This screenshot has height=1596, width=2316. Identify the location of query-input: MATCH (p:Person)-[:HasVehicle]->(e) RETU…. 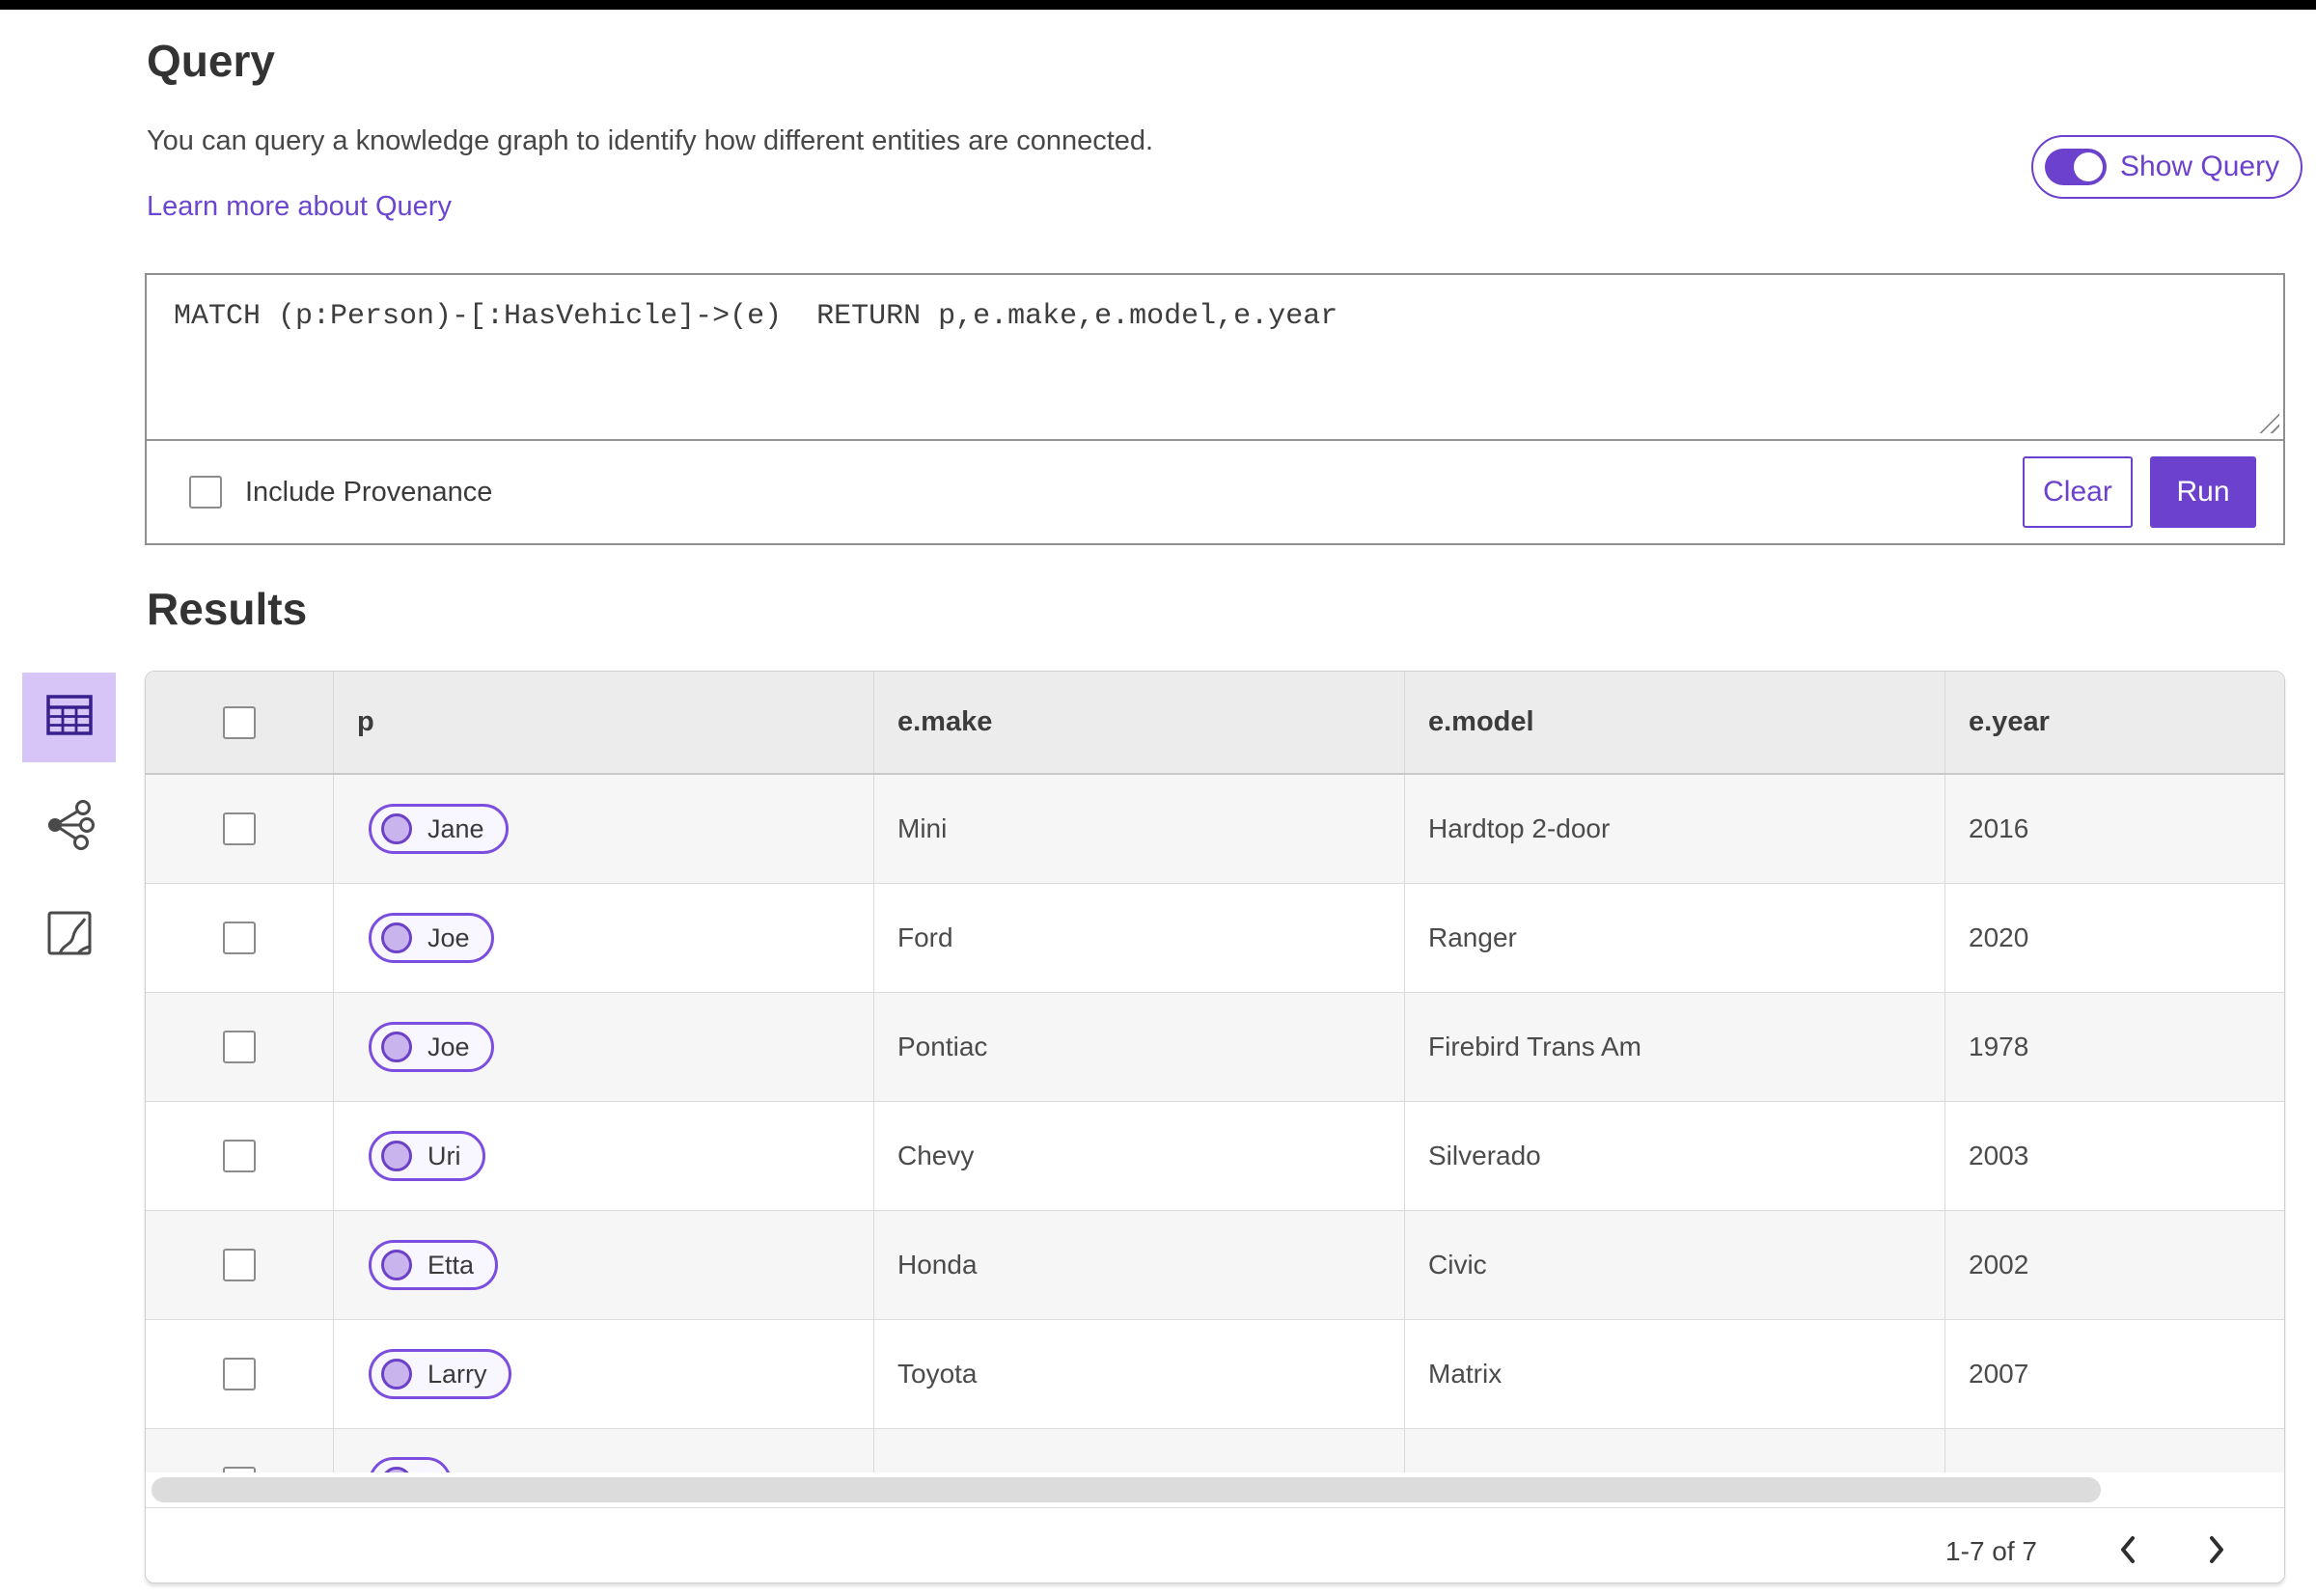
(1215, 358).